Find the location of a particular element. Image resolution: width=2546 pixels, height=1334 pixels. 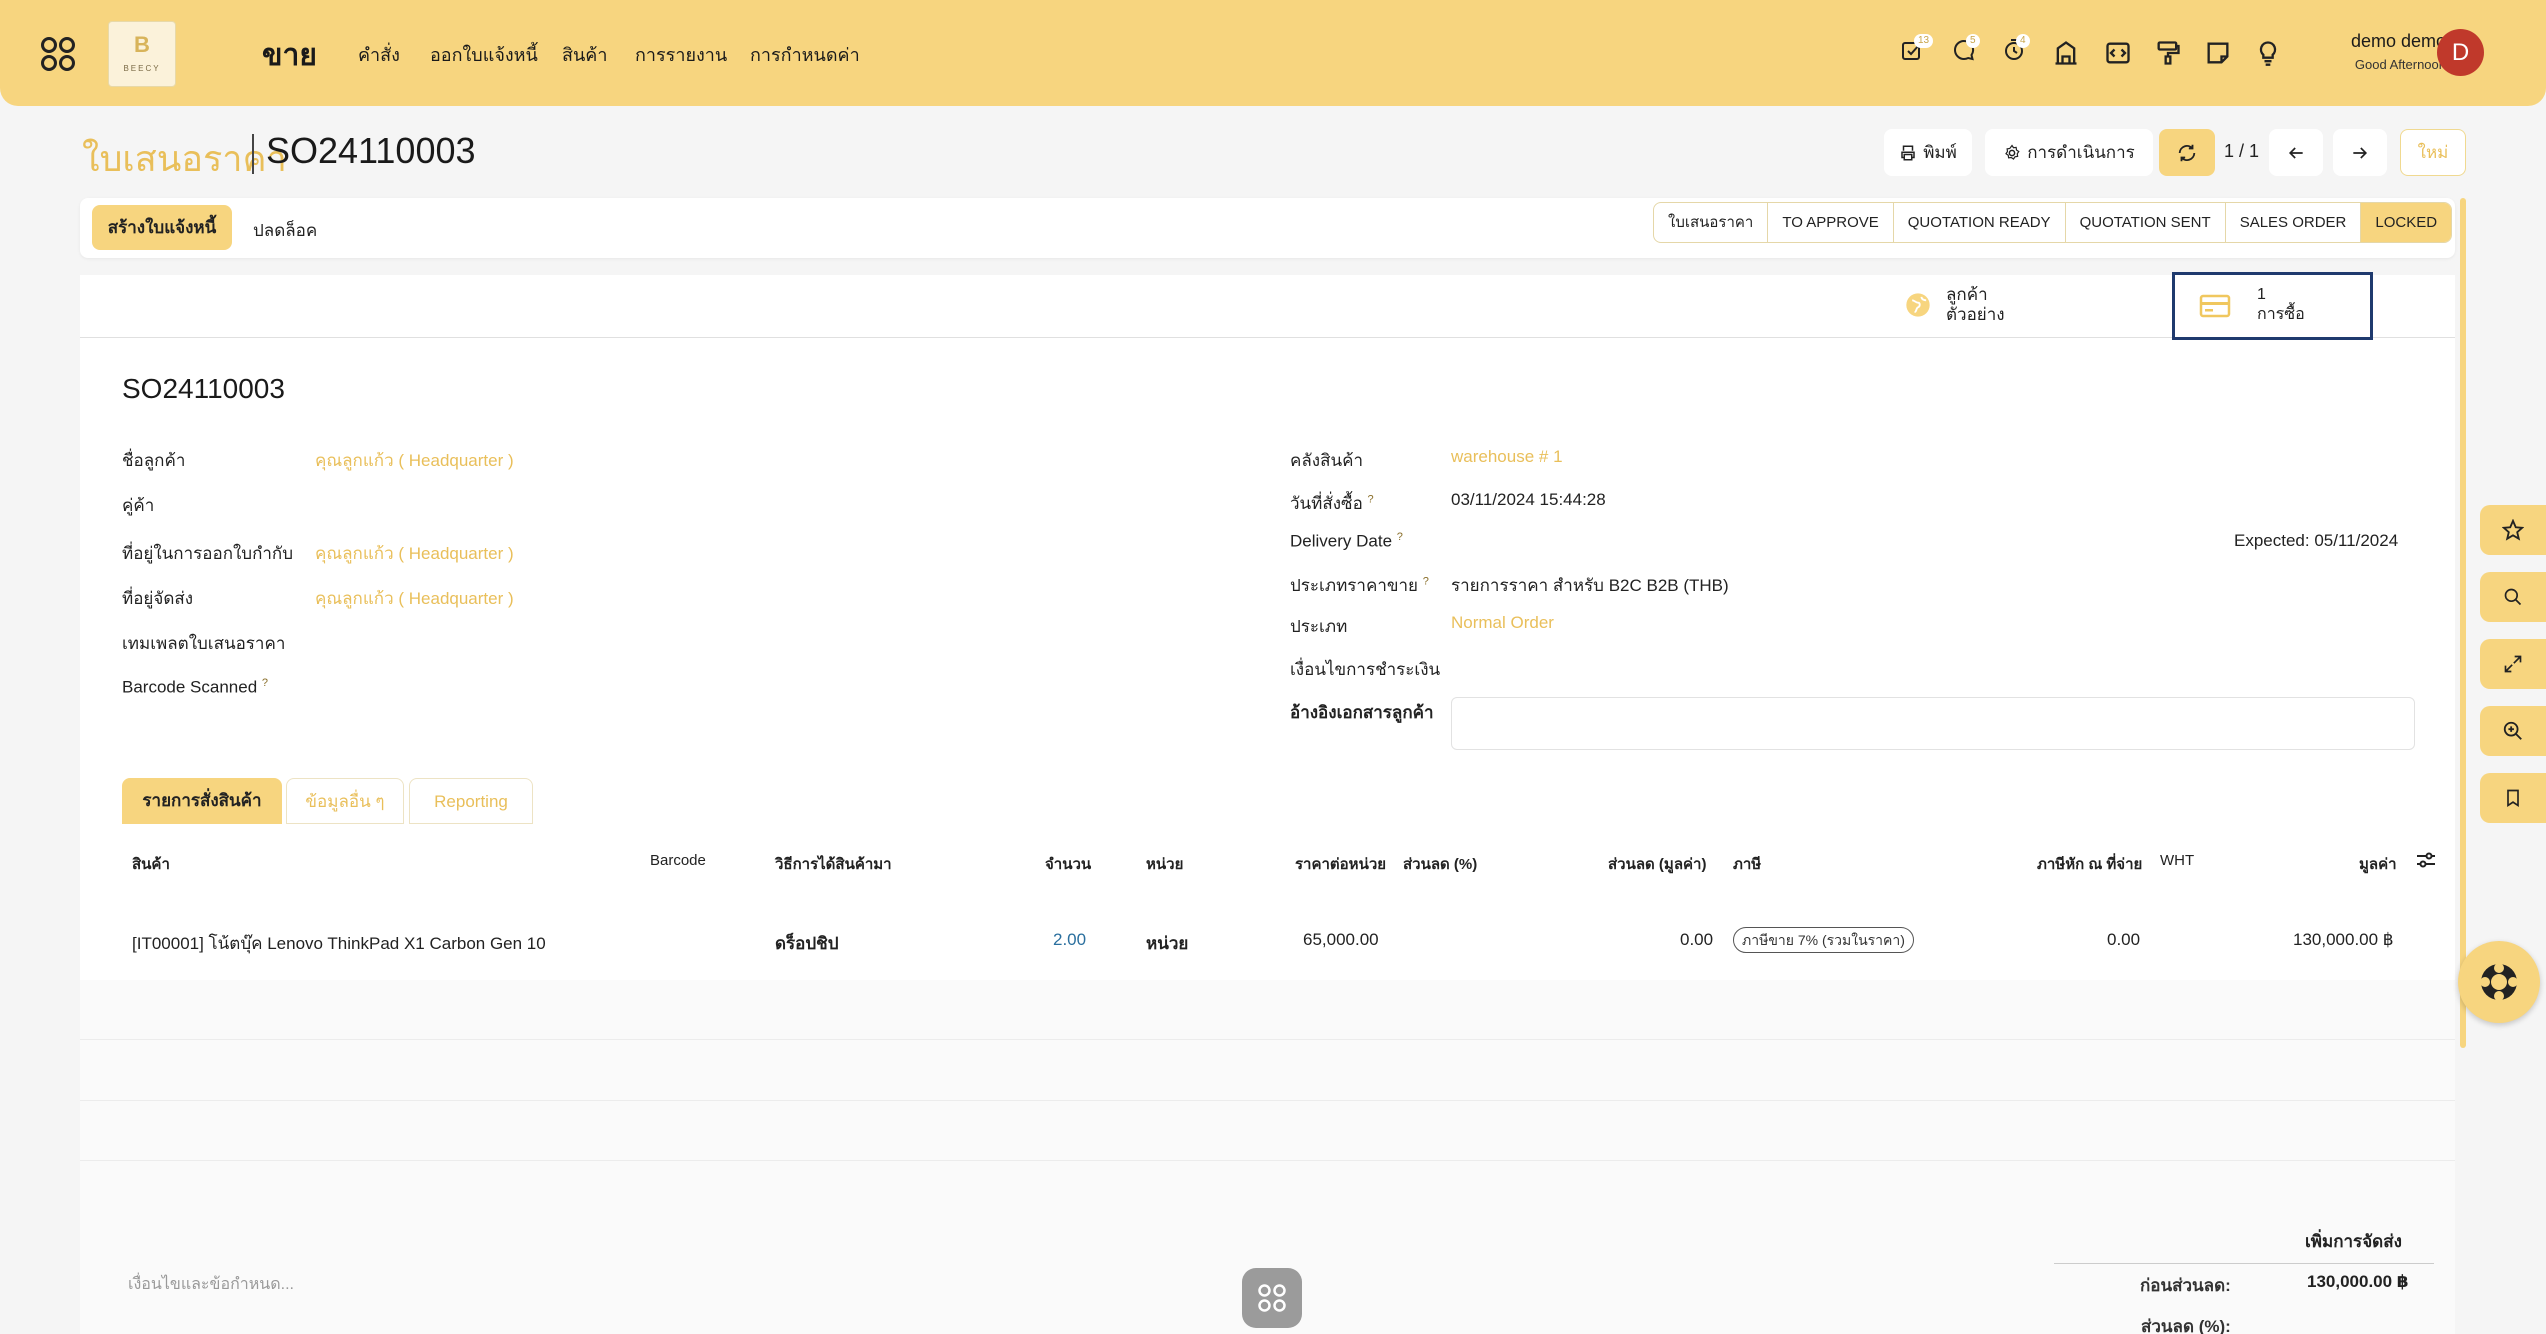

order-date-field: 03/11/2024 15:44:28 is located at coordinates (1528, 500).